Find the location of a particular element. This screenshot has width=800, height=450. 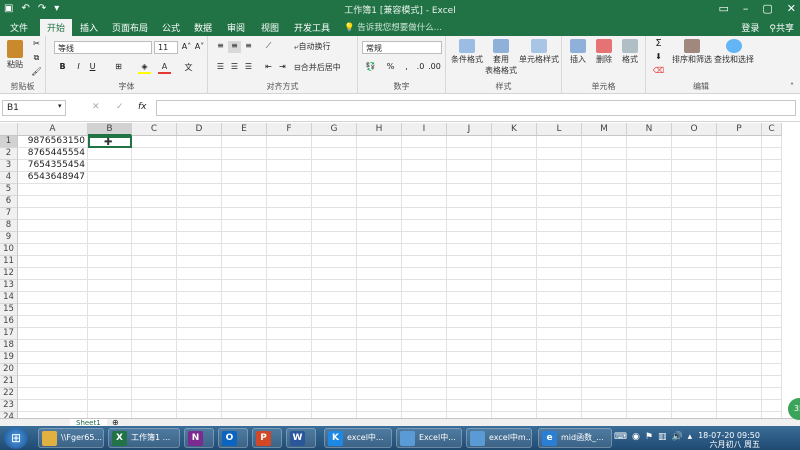

ribbon-options-icon: ▭ is located at coordinates (723, 8).